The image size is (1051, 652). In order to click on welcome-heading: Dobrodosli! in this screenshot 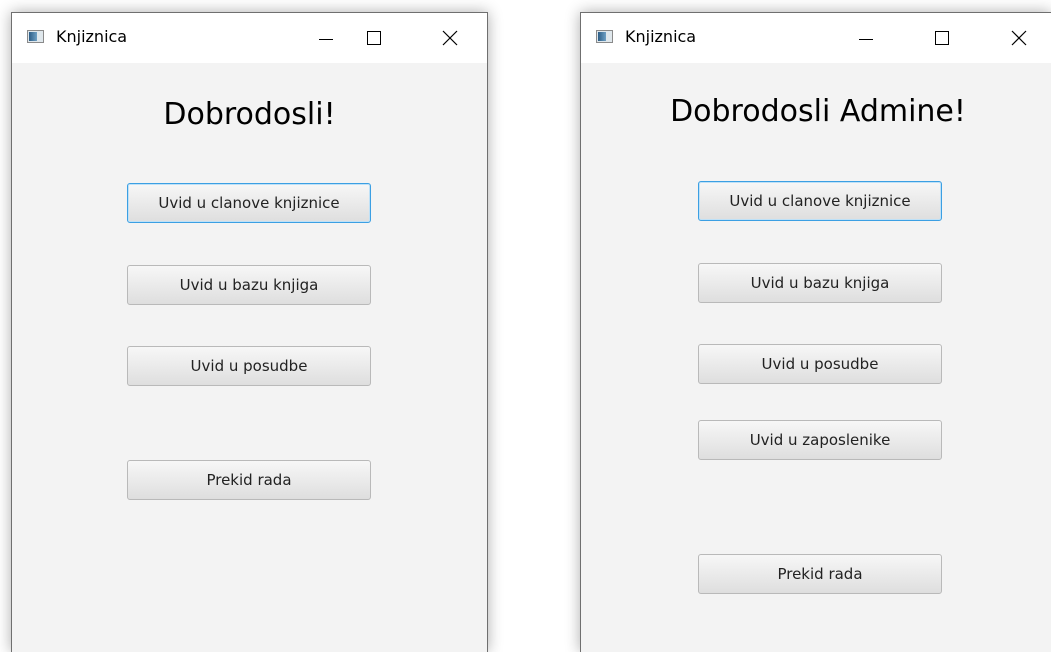, I will do `click(249, 114)`.